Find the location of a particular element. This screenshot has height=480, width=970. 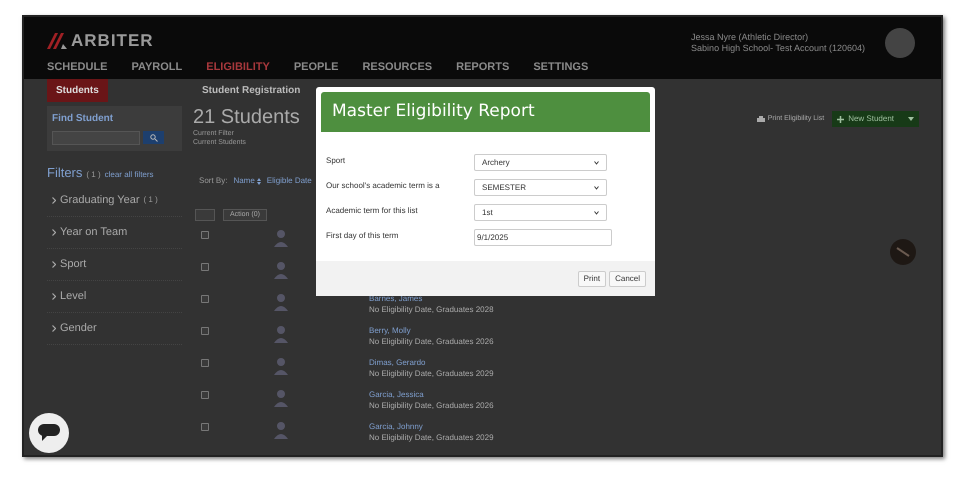

search-icon is located at coordinates (154, 138).